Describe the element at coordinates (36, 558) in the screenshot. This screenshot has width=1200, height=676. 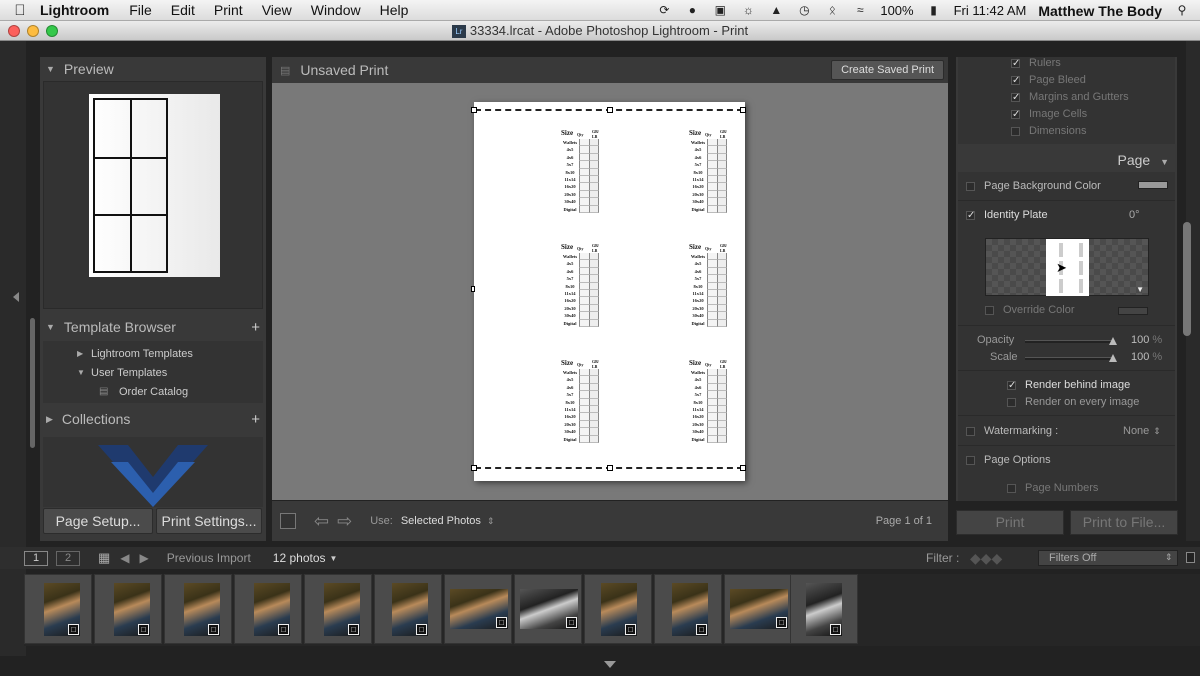
I see `primary-window-button: 1` at that location.